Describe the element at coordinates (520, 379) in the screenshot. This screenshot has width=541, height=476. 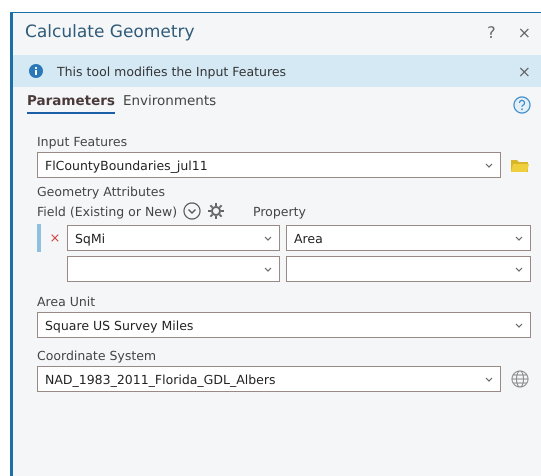
I see `globe-icon` at that location.